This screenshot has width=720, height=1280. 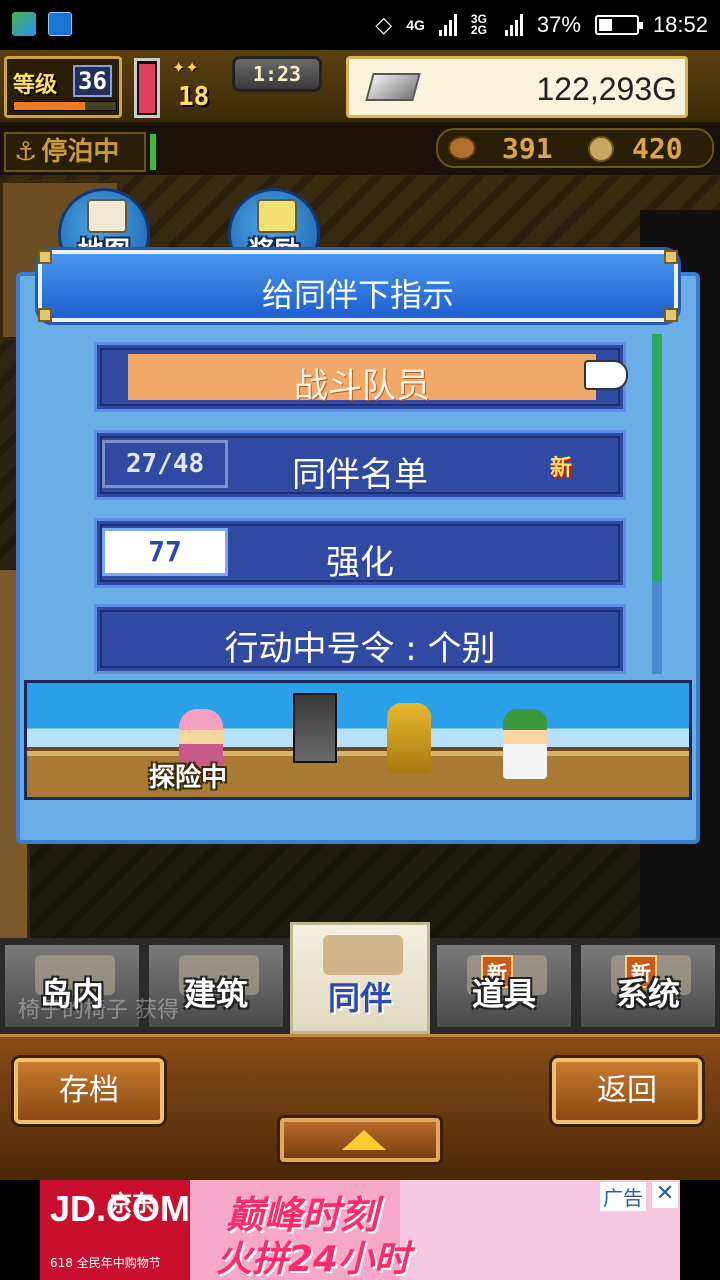 I want to click on dock-indicator, so click(x=153, y=152).